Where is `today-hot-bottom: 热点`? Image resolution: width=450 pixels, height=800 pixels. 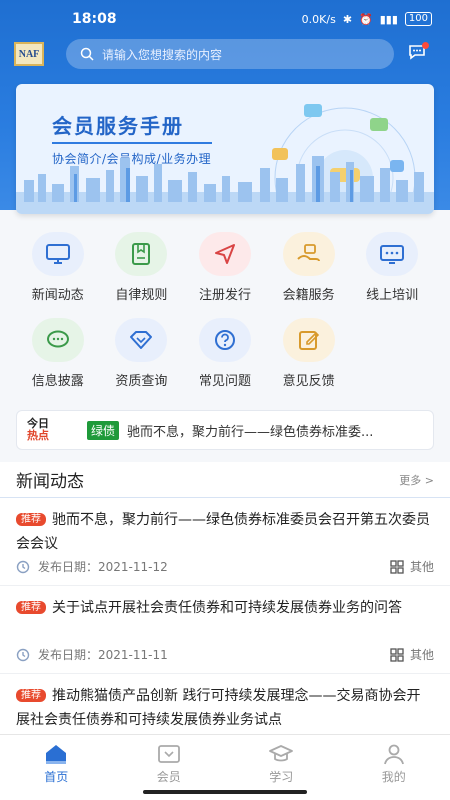 today-hot-bottom: 热点 is located at coordinates (38, 435).